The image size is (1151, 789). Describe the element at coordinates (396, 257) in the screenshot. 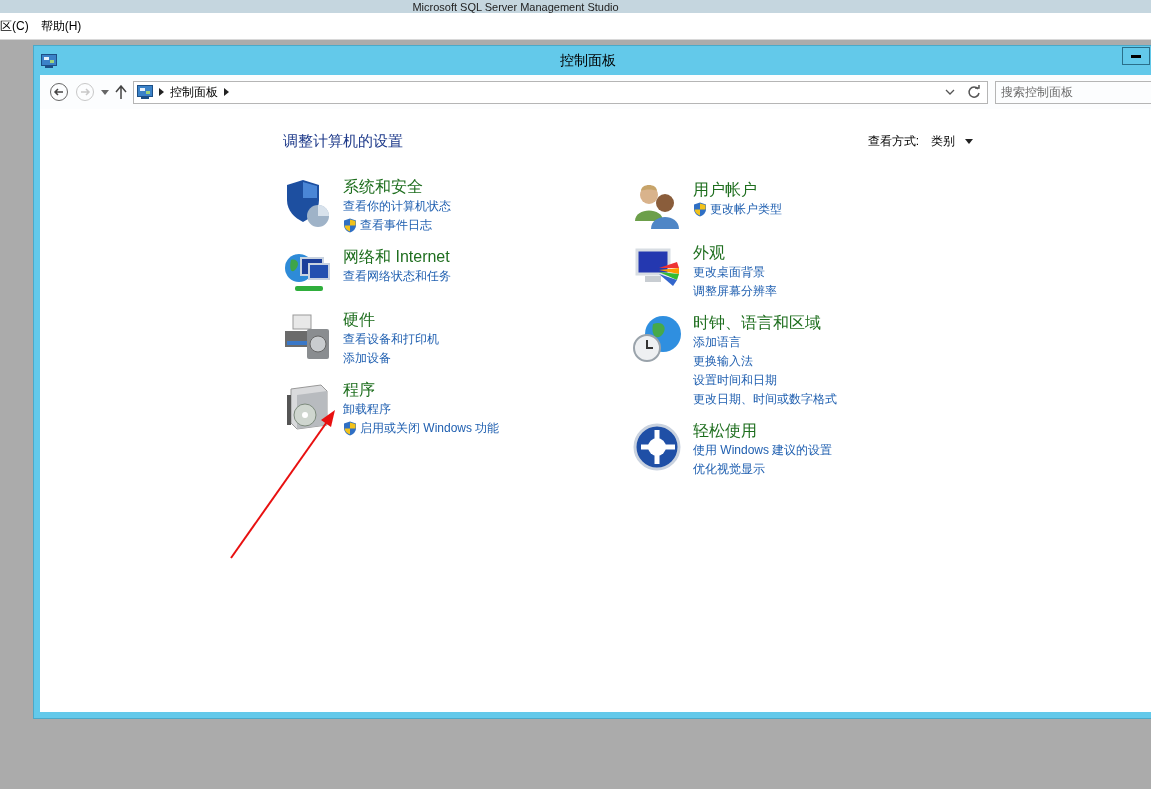

I see `category-title: 网络和 Internet` at that location.